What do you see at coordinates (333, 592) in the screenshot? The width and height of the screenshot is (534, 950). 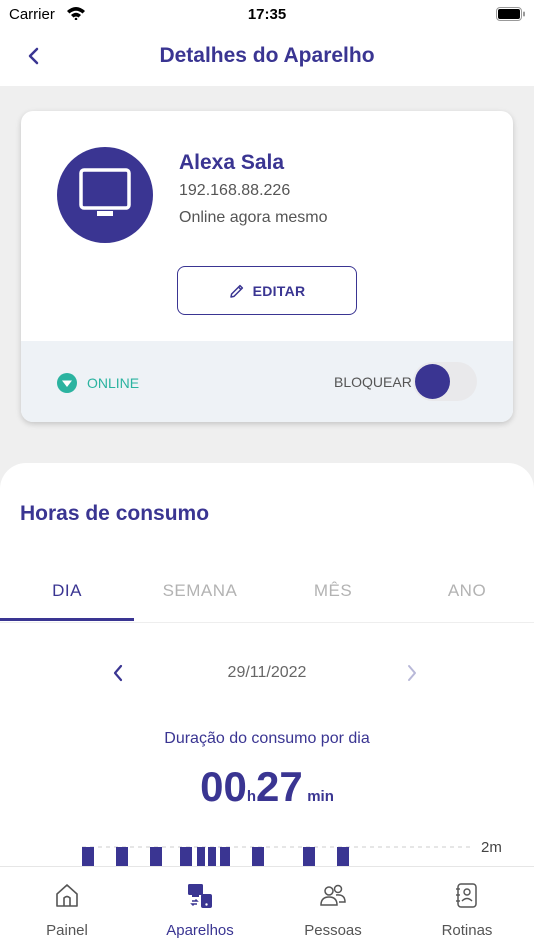 I see `tab-mes: MÊS` at bounding box center [333, 592].